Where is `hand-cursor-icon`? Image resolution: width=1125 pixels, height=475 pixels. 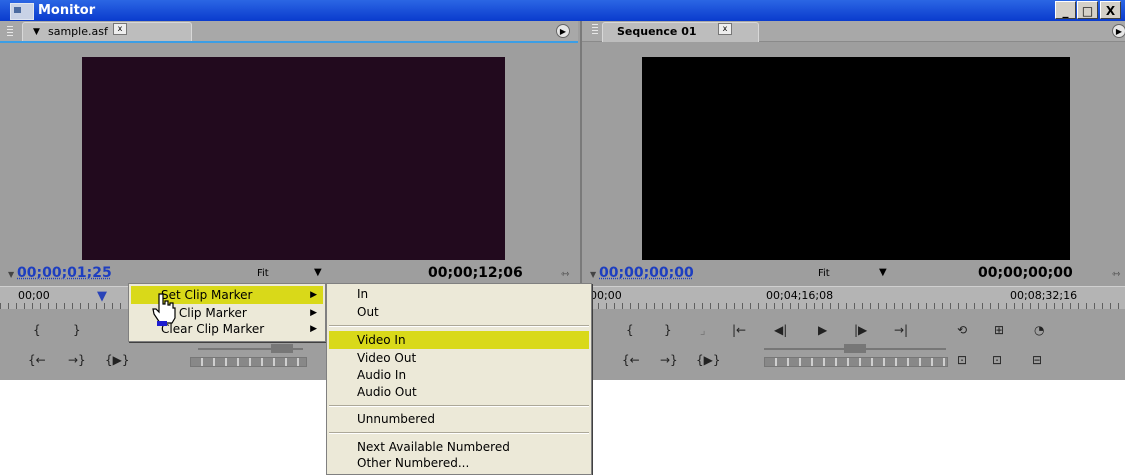
hand-cursor-icon is located at coordinates (164, 309).